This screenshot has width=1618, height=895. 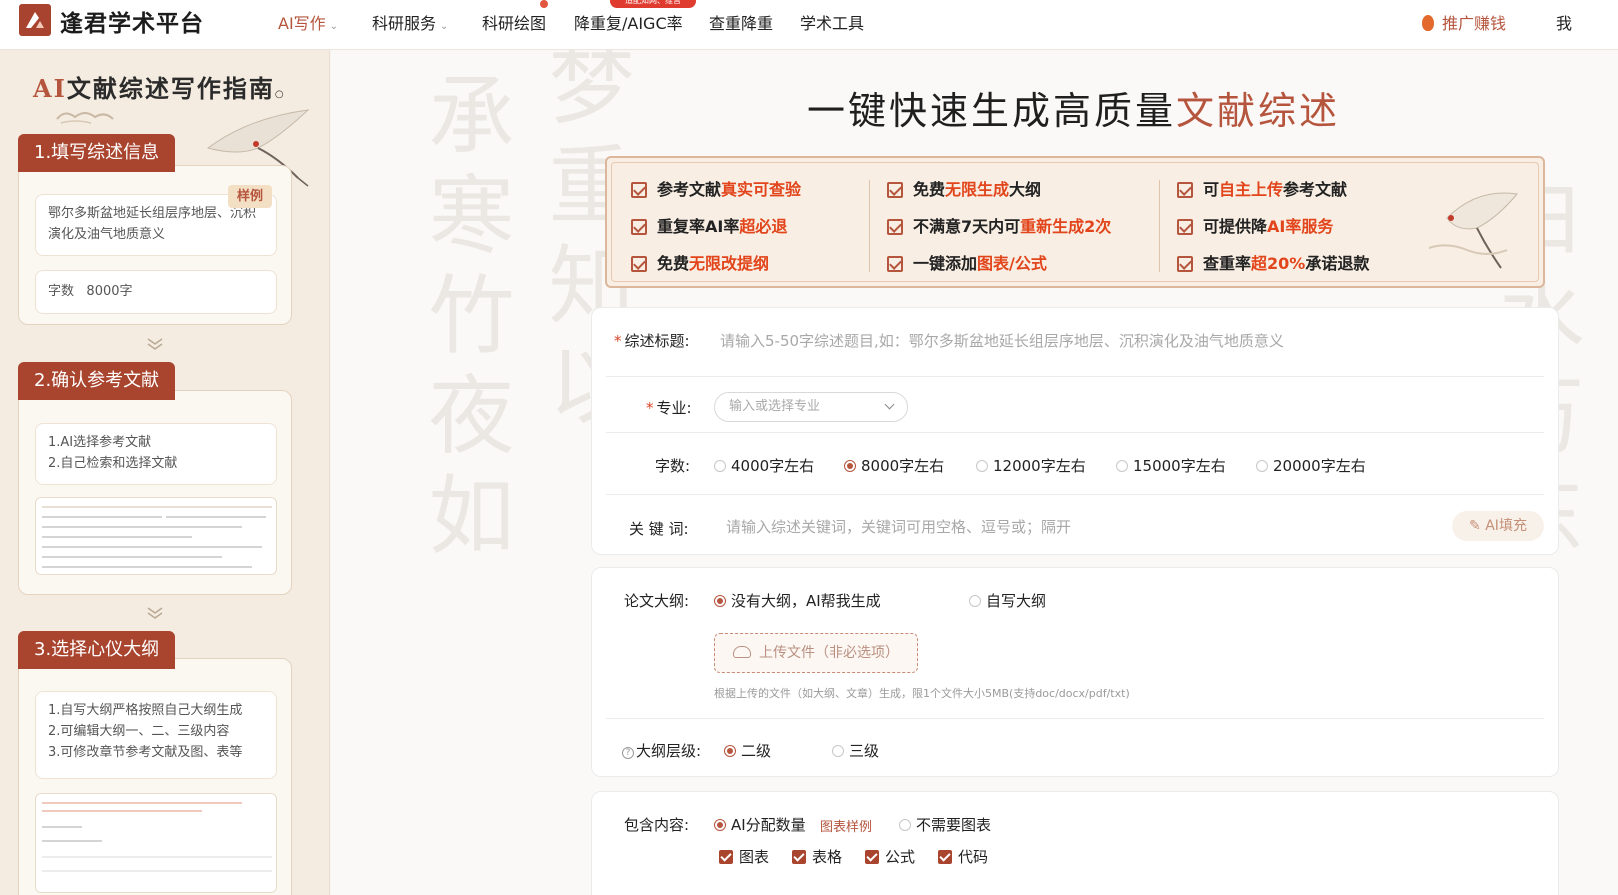 I want to click on step2-lines: 1.AI选择参考文献 2.自己检索和选择文献, so click(x=156, y=454).